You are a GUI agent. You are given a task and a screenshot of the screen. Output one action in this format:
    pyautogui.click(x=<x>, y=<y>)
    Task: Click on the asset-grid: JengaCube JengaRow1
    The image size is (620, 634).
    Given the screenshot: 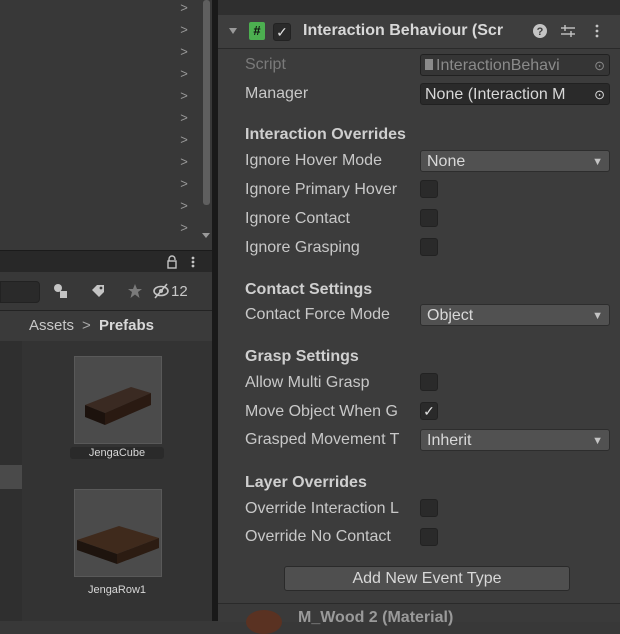 What is the action you would take?
    pyautogui.click(x=117, y=481)
    